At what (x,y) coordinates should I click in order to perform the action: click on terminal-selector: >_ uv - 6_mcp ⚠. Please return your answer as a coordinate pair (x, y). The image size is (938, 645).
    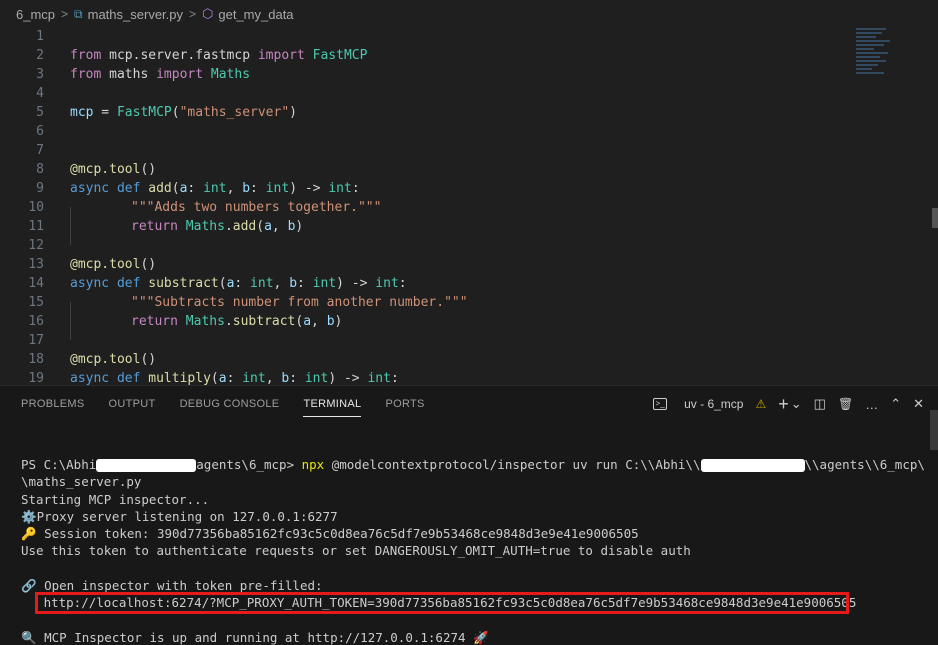
    Looking at the image, I should click on (703, 404).